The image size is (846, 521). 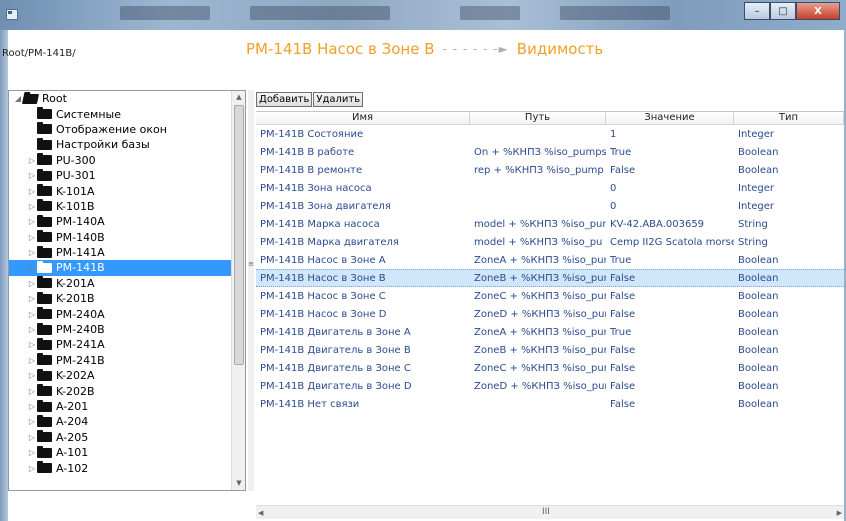 I want to click on tree-item: ▷ PM-141A, so click(x=121, y=252).